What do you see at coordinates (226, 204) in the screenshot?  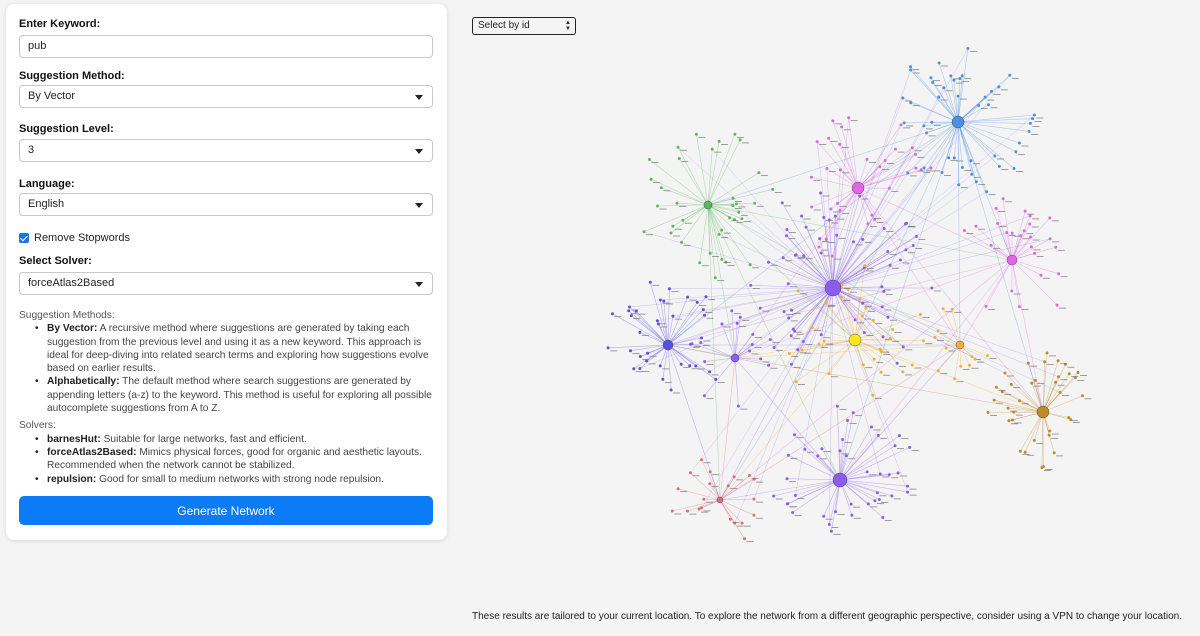 I see `language-select: English` at bounding box center [226, 204].